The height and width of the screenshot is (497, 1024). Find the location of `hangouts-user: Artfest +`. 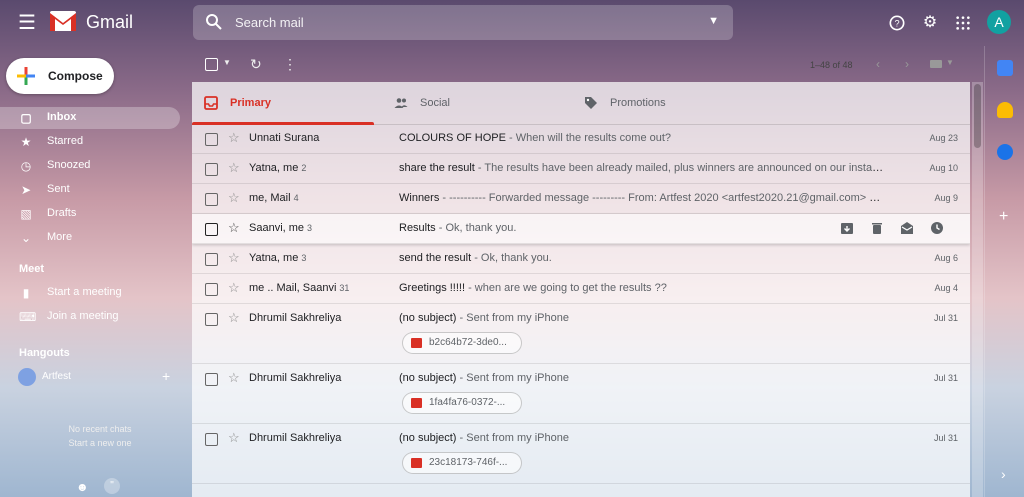

hangouts-user: Artfest + is located at coordinates (98, 377).